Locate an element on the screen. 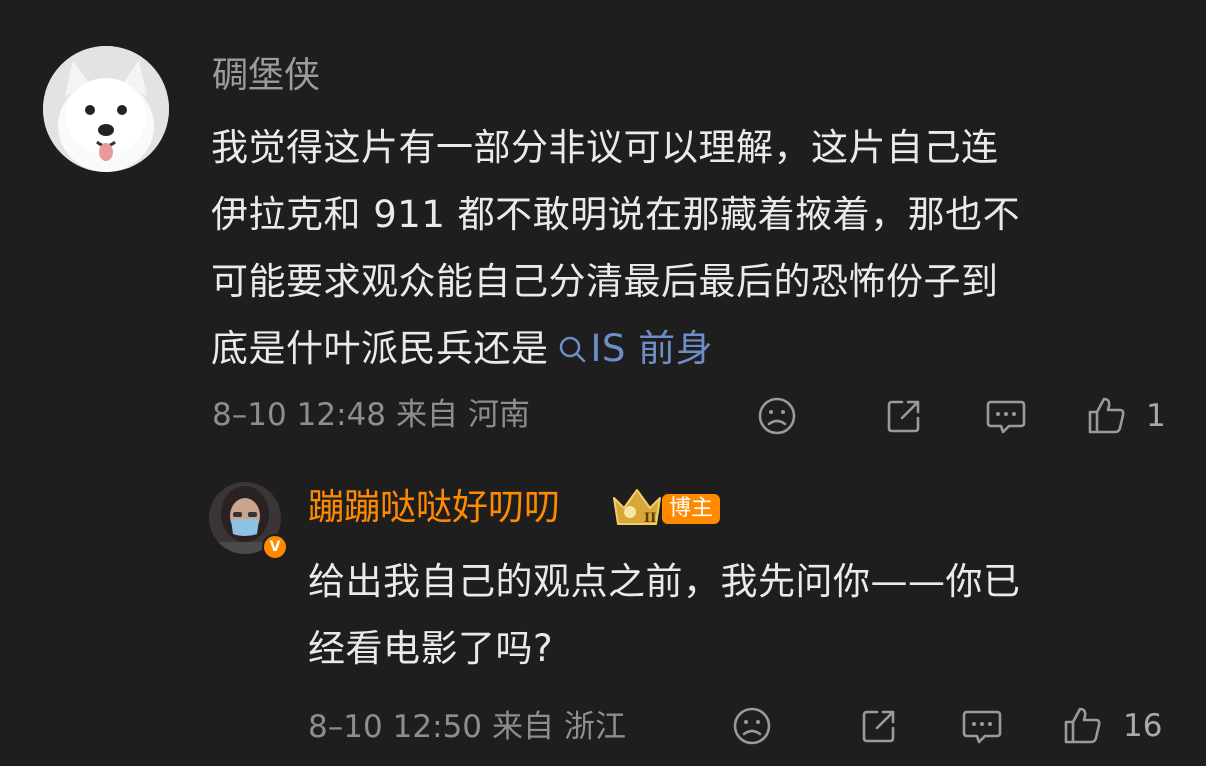 This screenshot has width=1206, height=766. time: 12:50 is located at coordinates (437, 727).